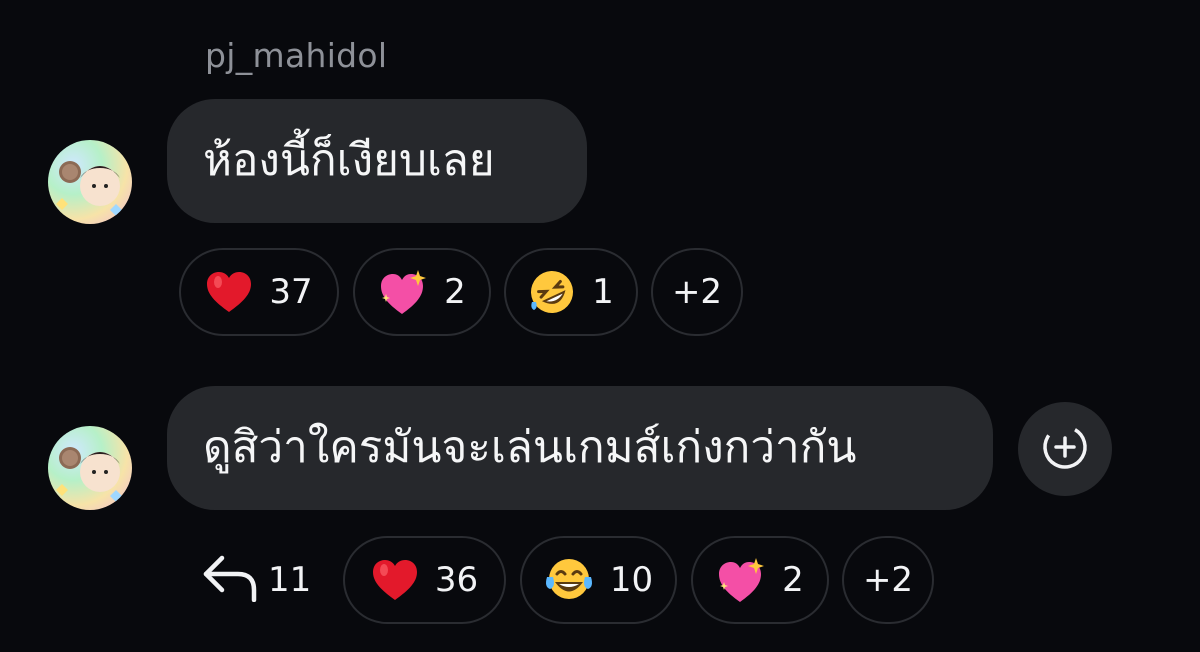  I want to click on reaction-heart: 36, so click(424, 580).